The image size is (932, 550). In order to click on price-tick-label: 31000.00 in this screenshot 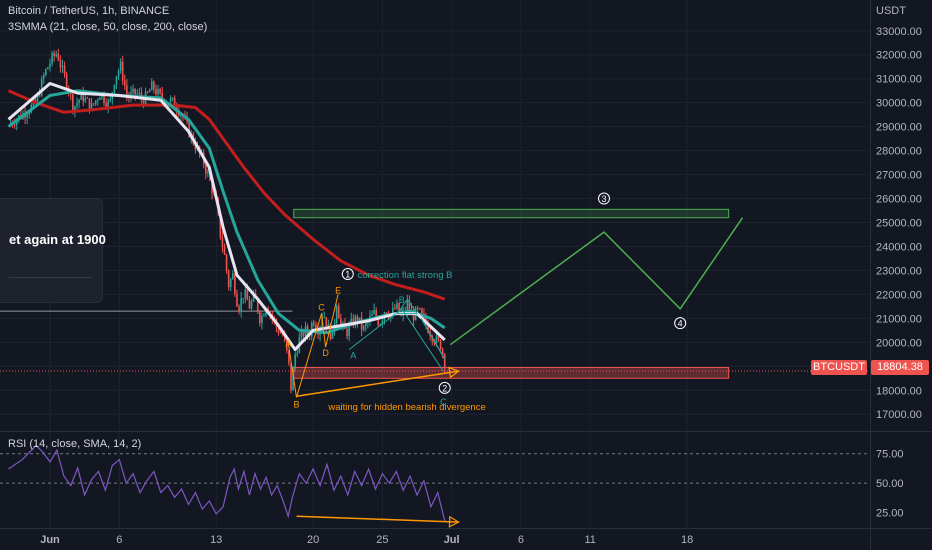, I will do `click(899, 80)`.